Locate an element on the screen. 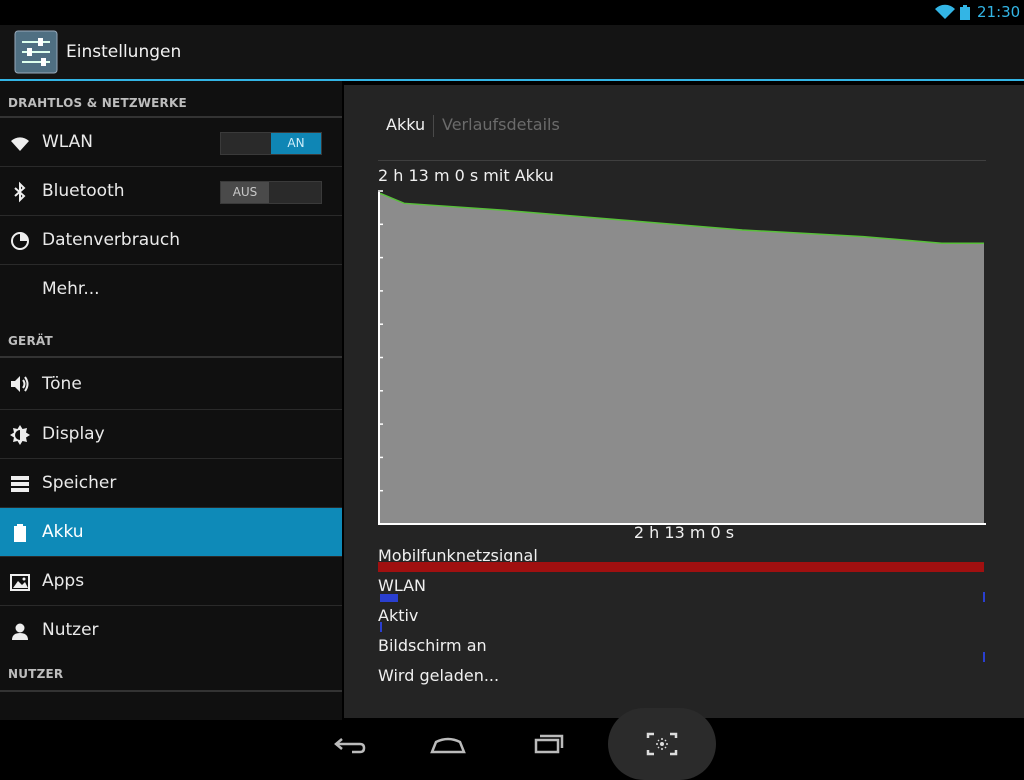 The image size is (1024, 780). section-header-device: GERÄT is located at coordinates (171, 336).